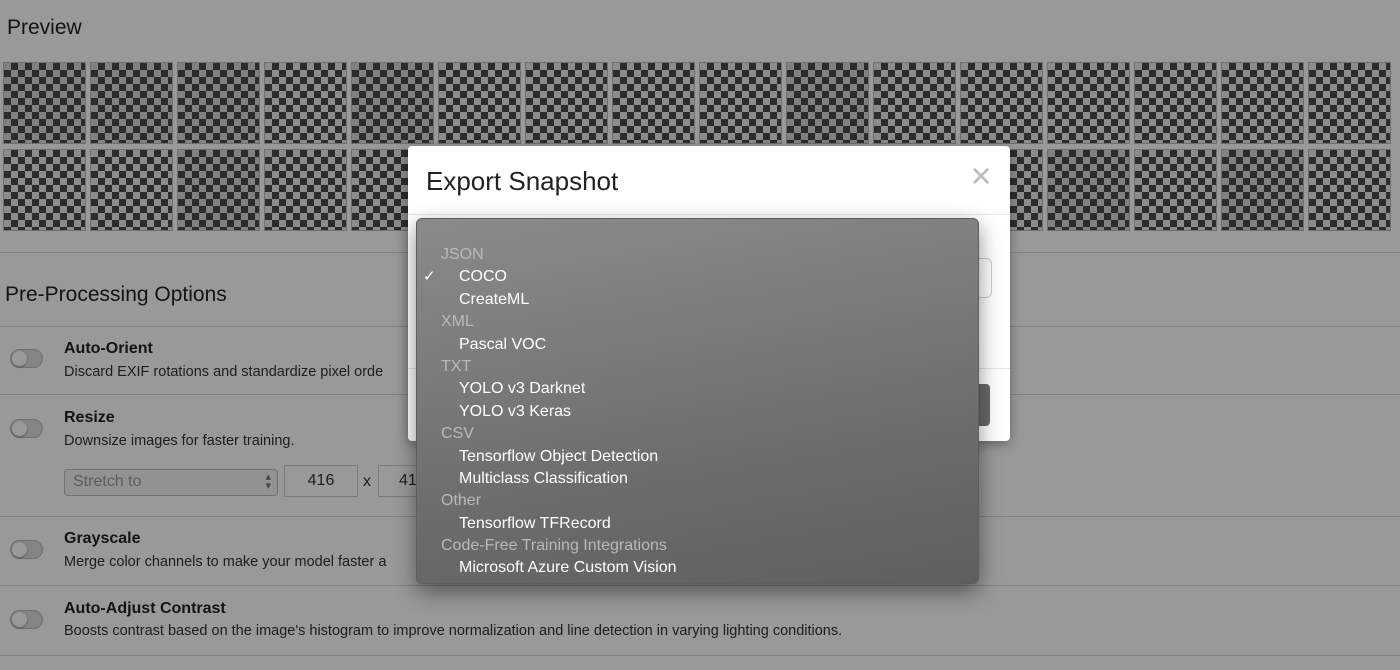 This screenshot has height=670, width=1400. I want to click on menu-item-label: CreateML, so click(494, 299).